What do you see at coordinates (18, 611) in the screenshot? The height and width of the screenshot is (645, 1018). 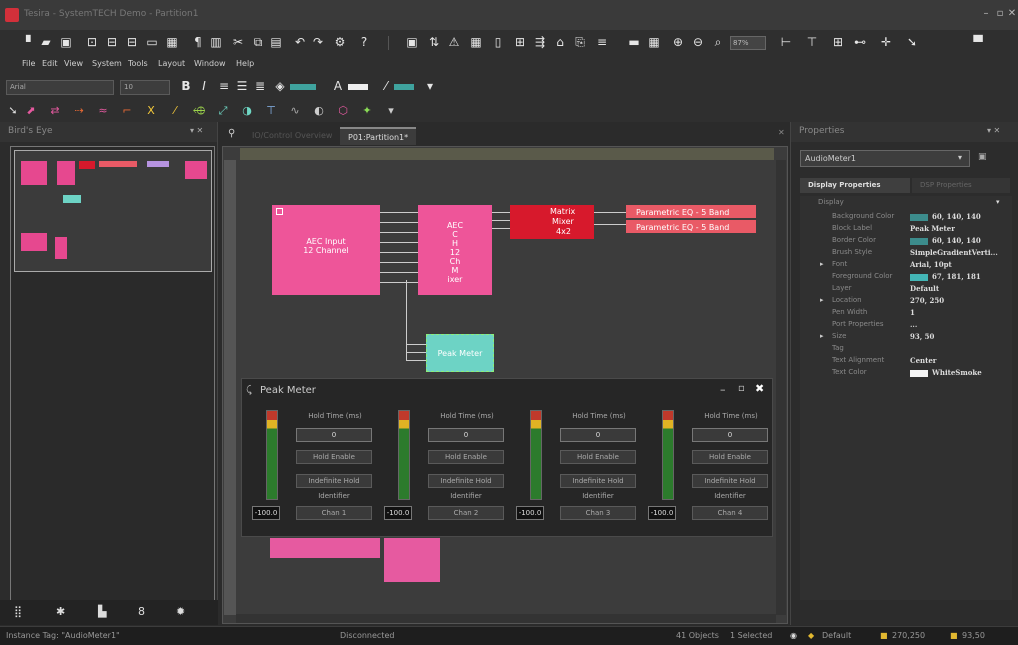 I see `grid-view-icon: ⣿` at bounding box center [18, 611].